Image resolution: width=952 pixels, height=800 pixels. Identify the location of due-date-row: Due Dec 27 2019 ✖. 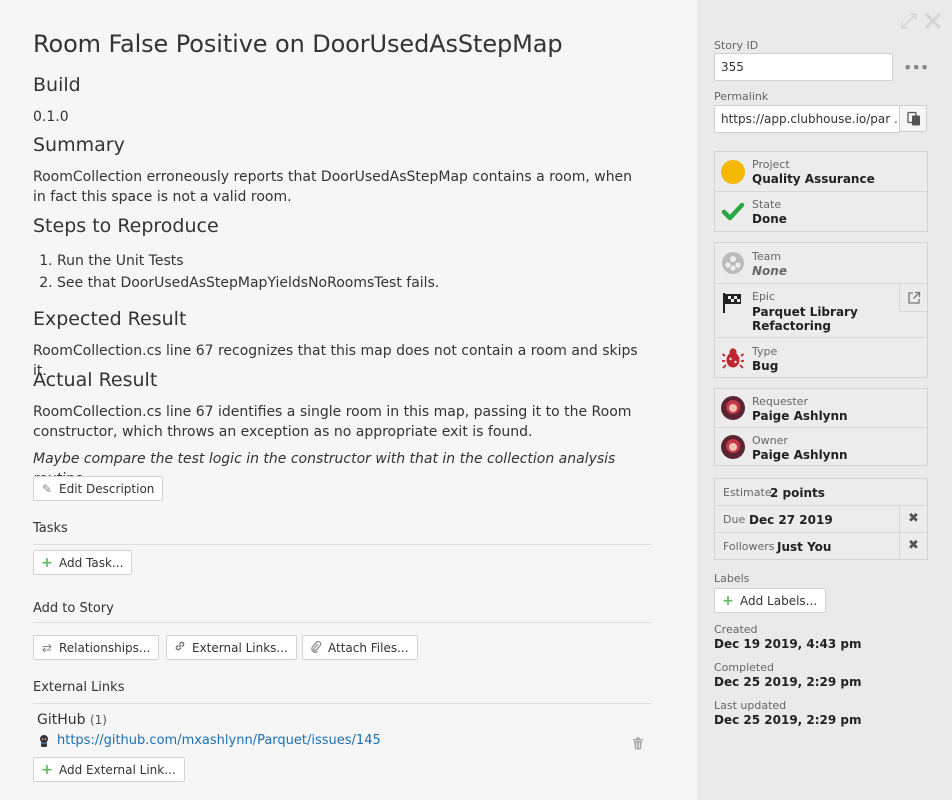
(821, 519).